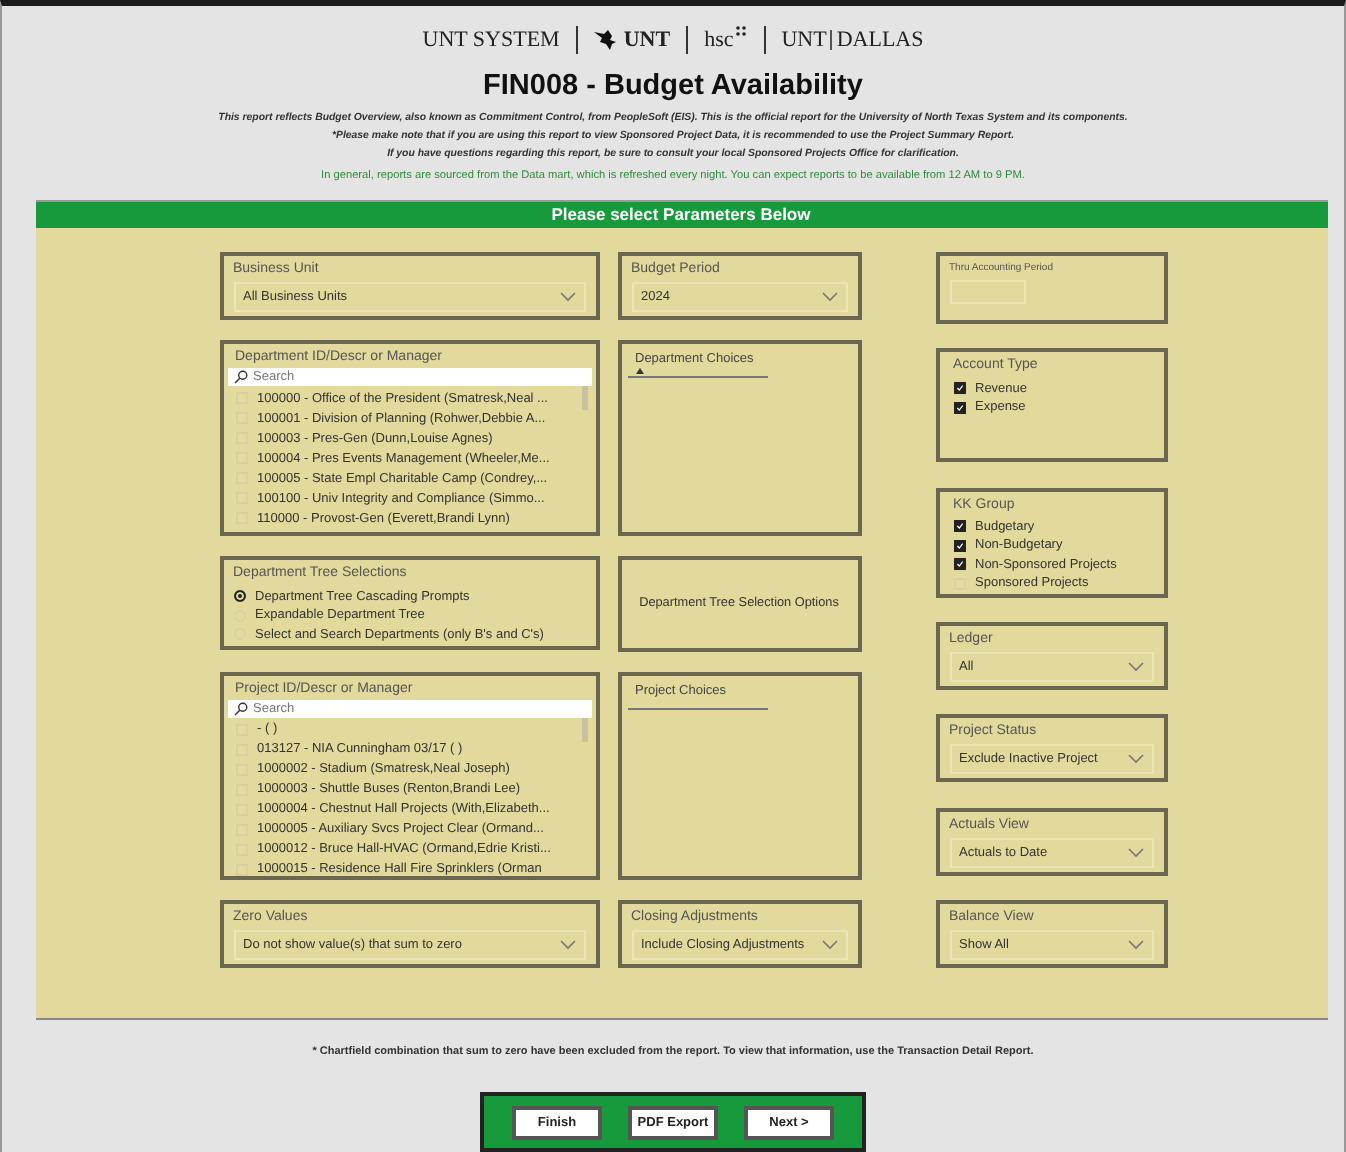 This screenshot has width=1346, height=1152. What do you see at coordinates (491, 39) in the screenshot?
I see `logo-text: UNT SYSTEM` at bounding box center [491, 39].